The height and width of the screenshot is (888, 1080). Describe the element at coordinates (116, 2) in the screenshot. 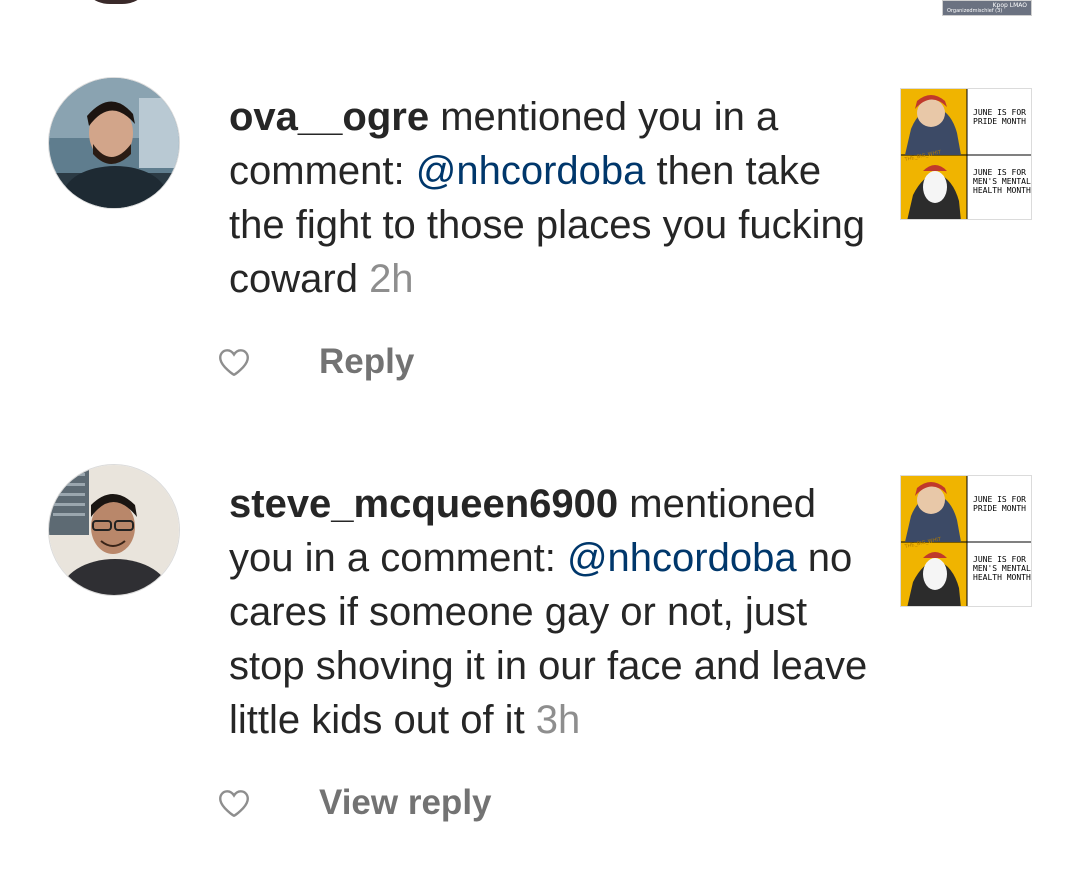

I see `previous-avatar-fragment` at that location.